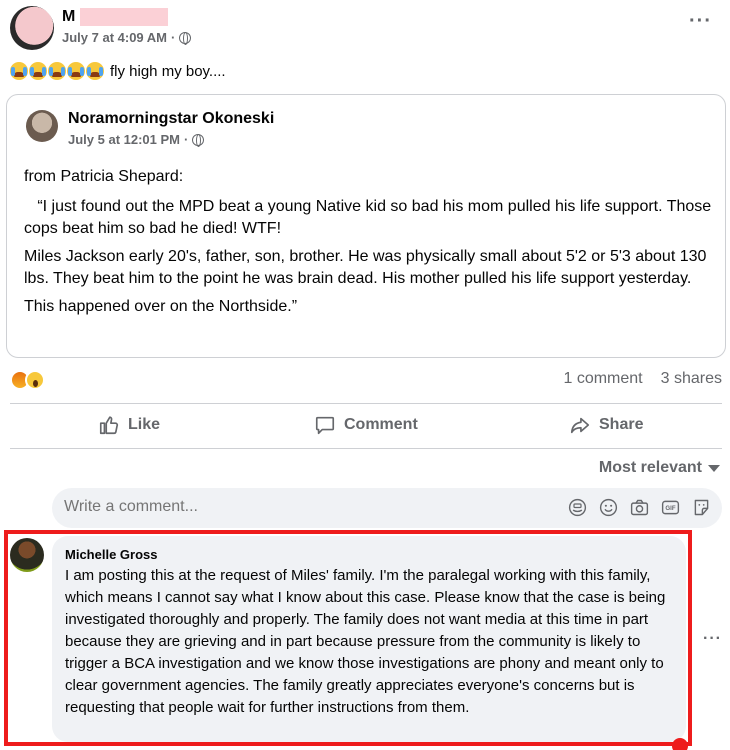  Describe the element at coordinates (109, 425) in the screenshot. I see `thumbs-up-icon` at that location.